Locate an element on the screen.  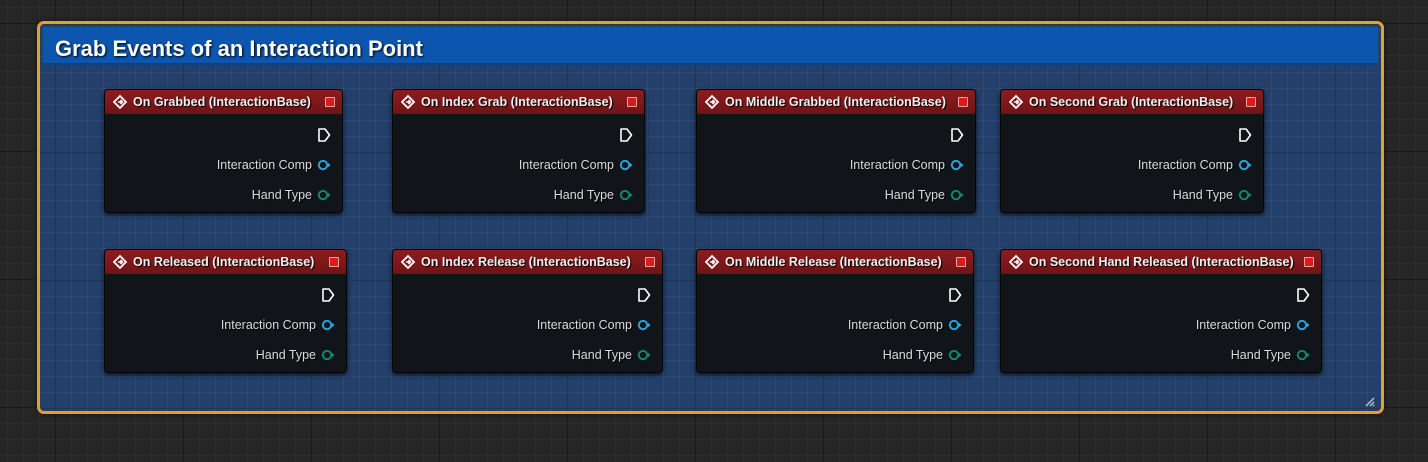
node-header: On Grabbed (InteractionBase) is located at coordinates (223, 102).